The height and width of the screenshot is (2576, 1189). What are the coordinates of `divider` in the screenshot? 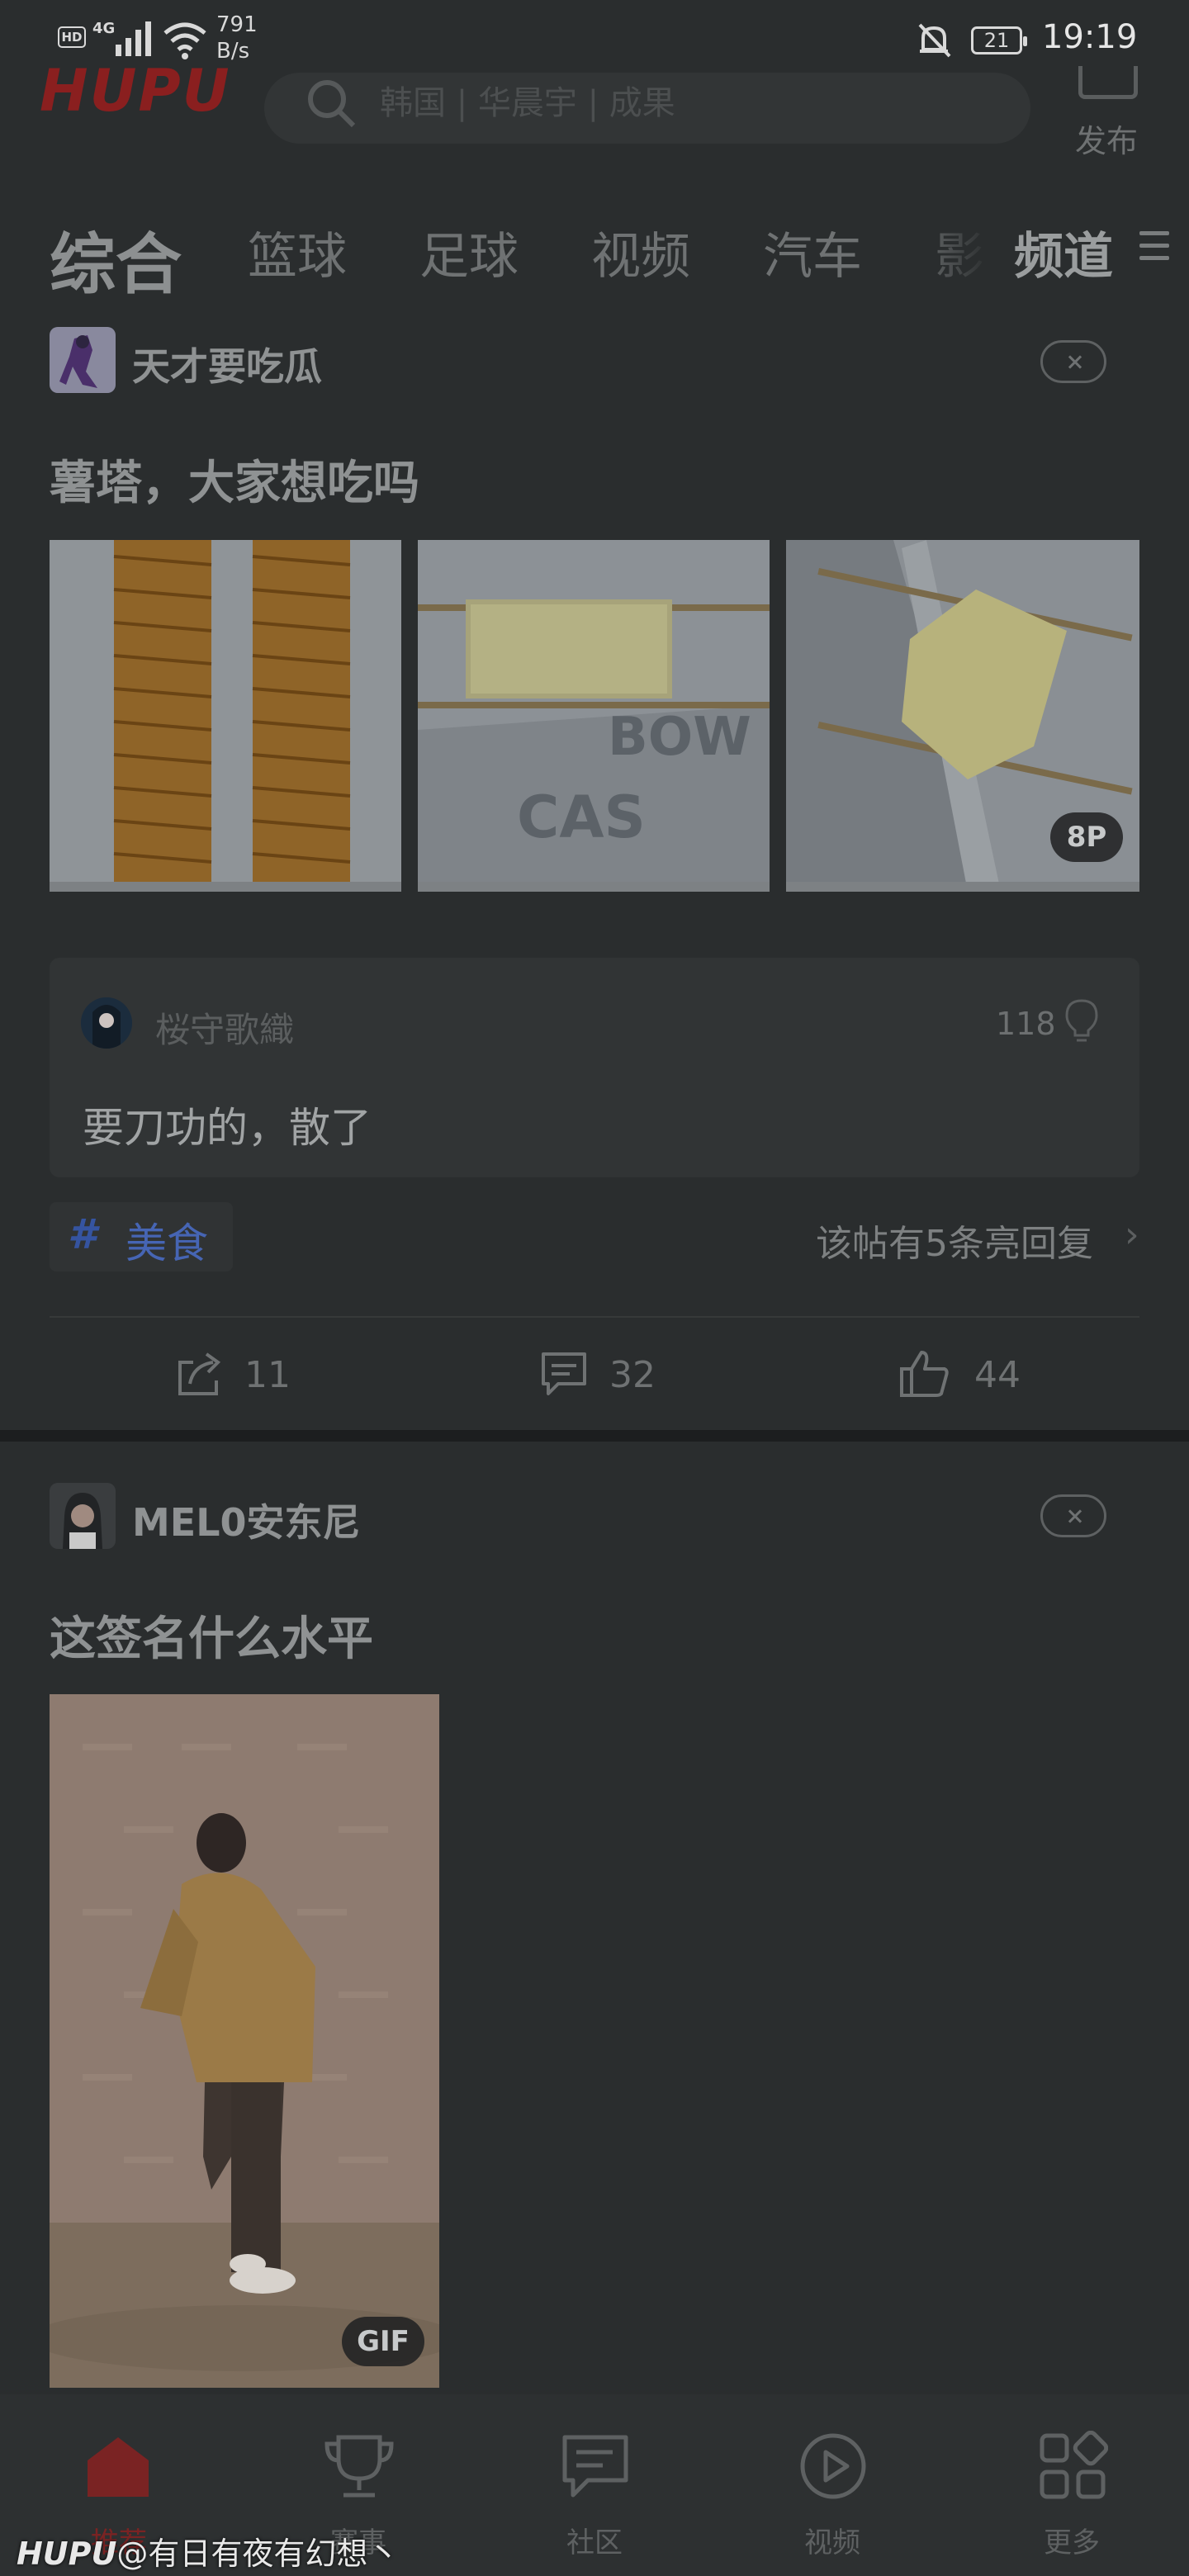 It's located at (594, 1317).